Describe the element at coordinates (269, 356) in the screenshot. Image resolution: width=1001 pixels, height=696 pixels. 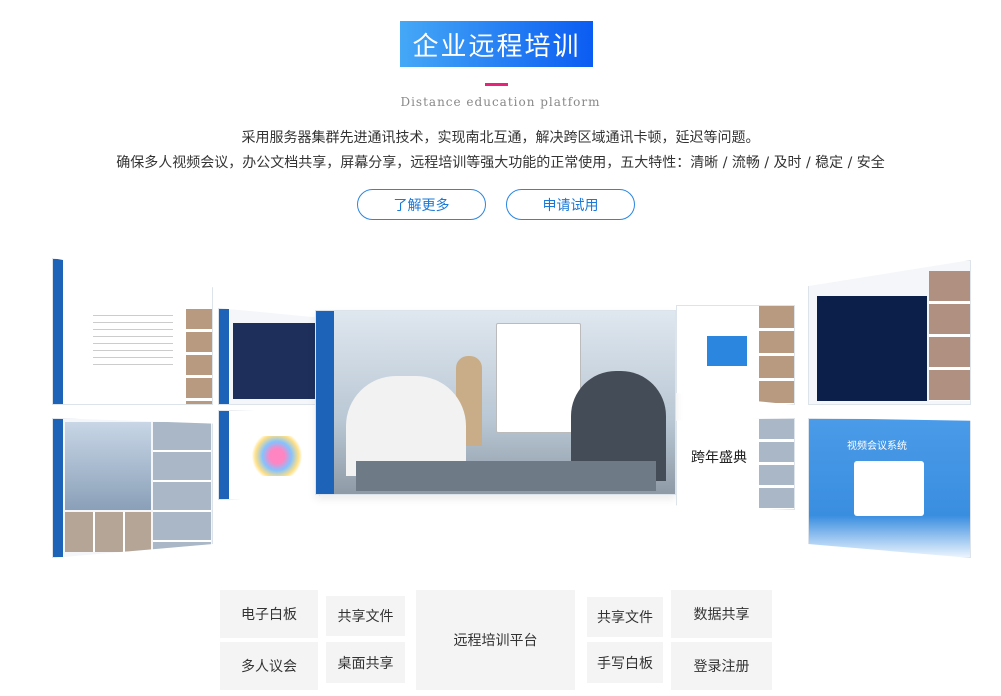
I see `screenshot-app-menu-panel` at that location.